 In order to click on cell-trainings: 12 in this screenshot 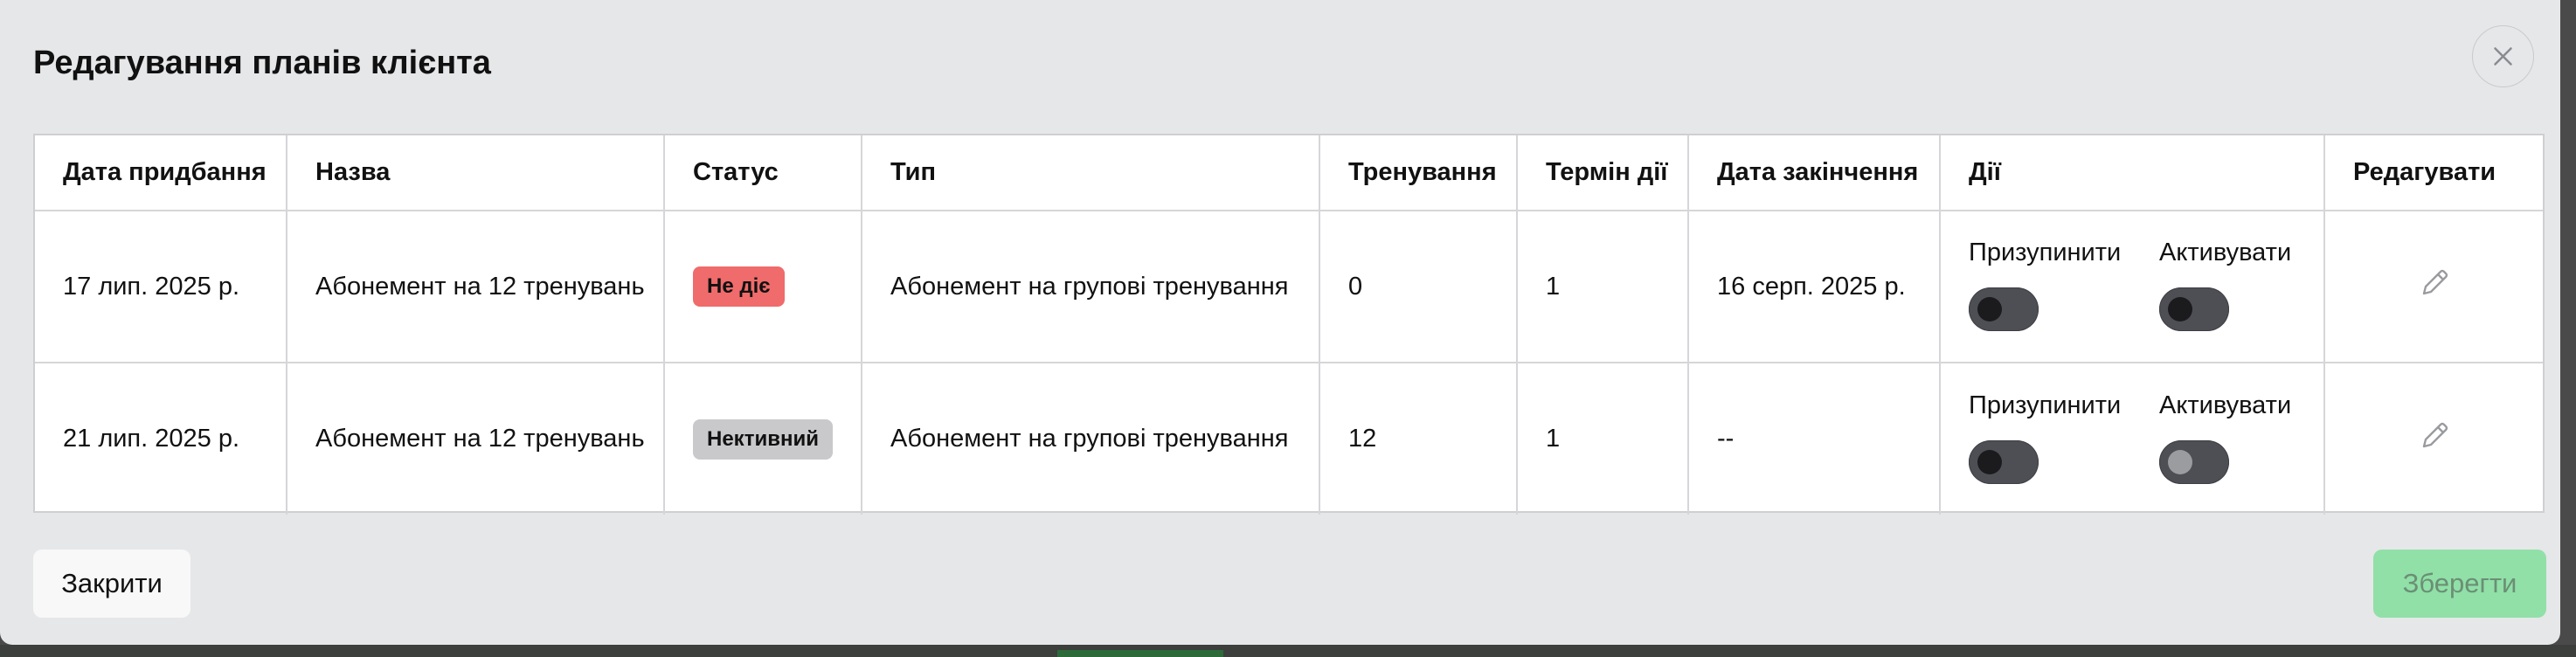, I will do `click(1418, 438)`.